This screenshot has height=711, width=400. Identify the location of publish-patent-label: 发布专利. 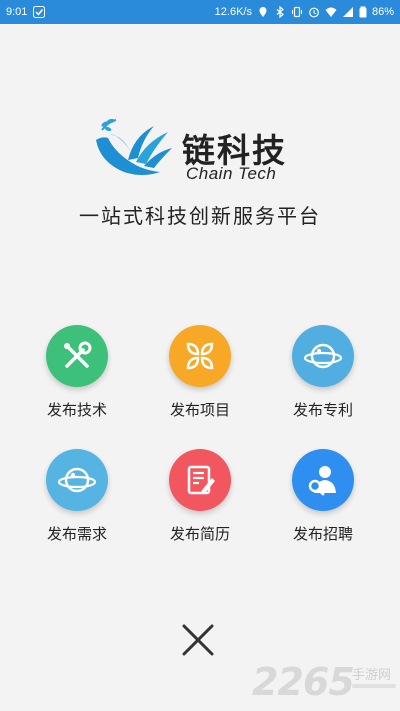
(322, 410).